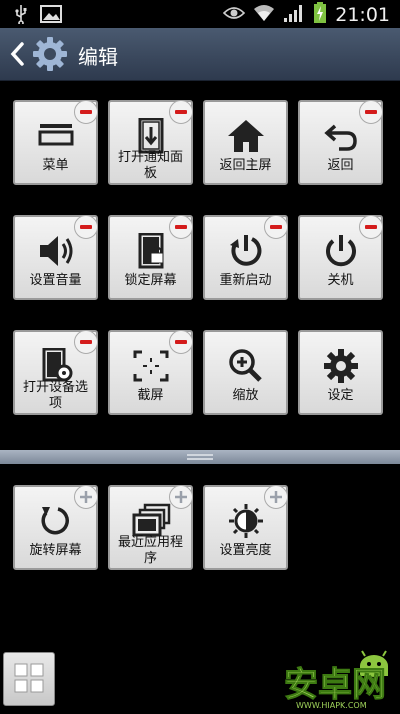  I want to click on tile-back: 返回, so click(340, 142).